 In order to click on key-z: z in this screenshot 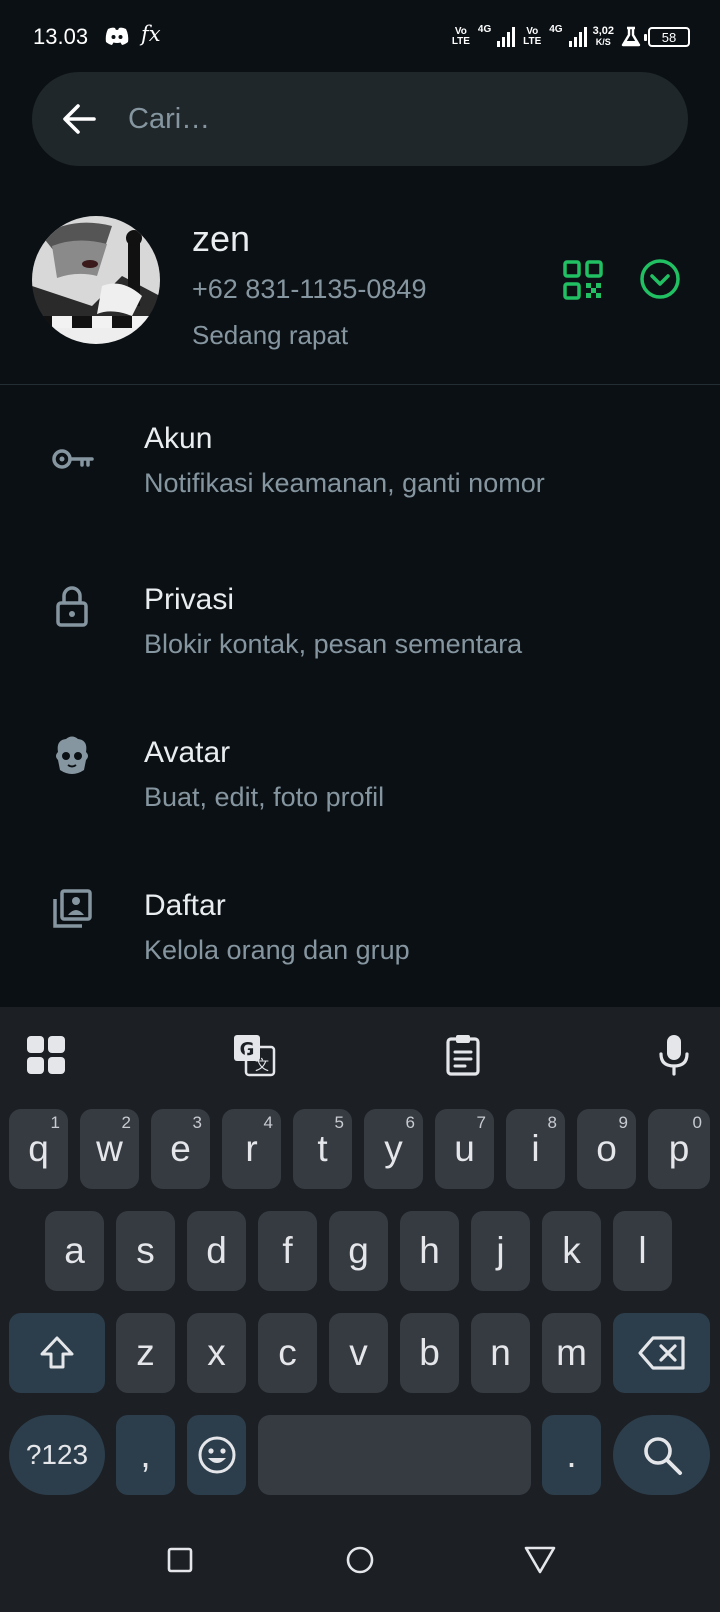, I will do `click(145, 1353)`.